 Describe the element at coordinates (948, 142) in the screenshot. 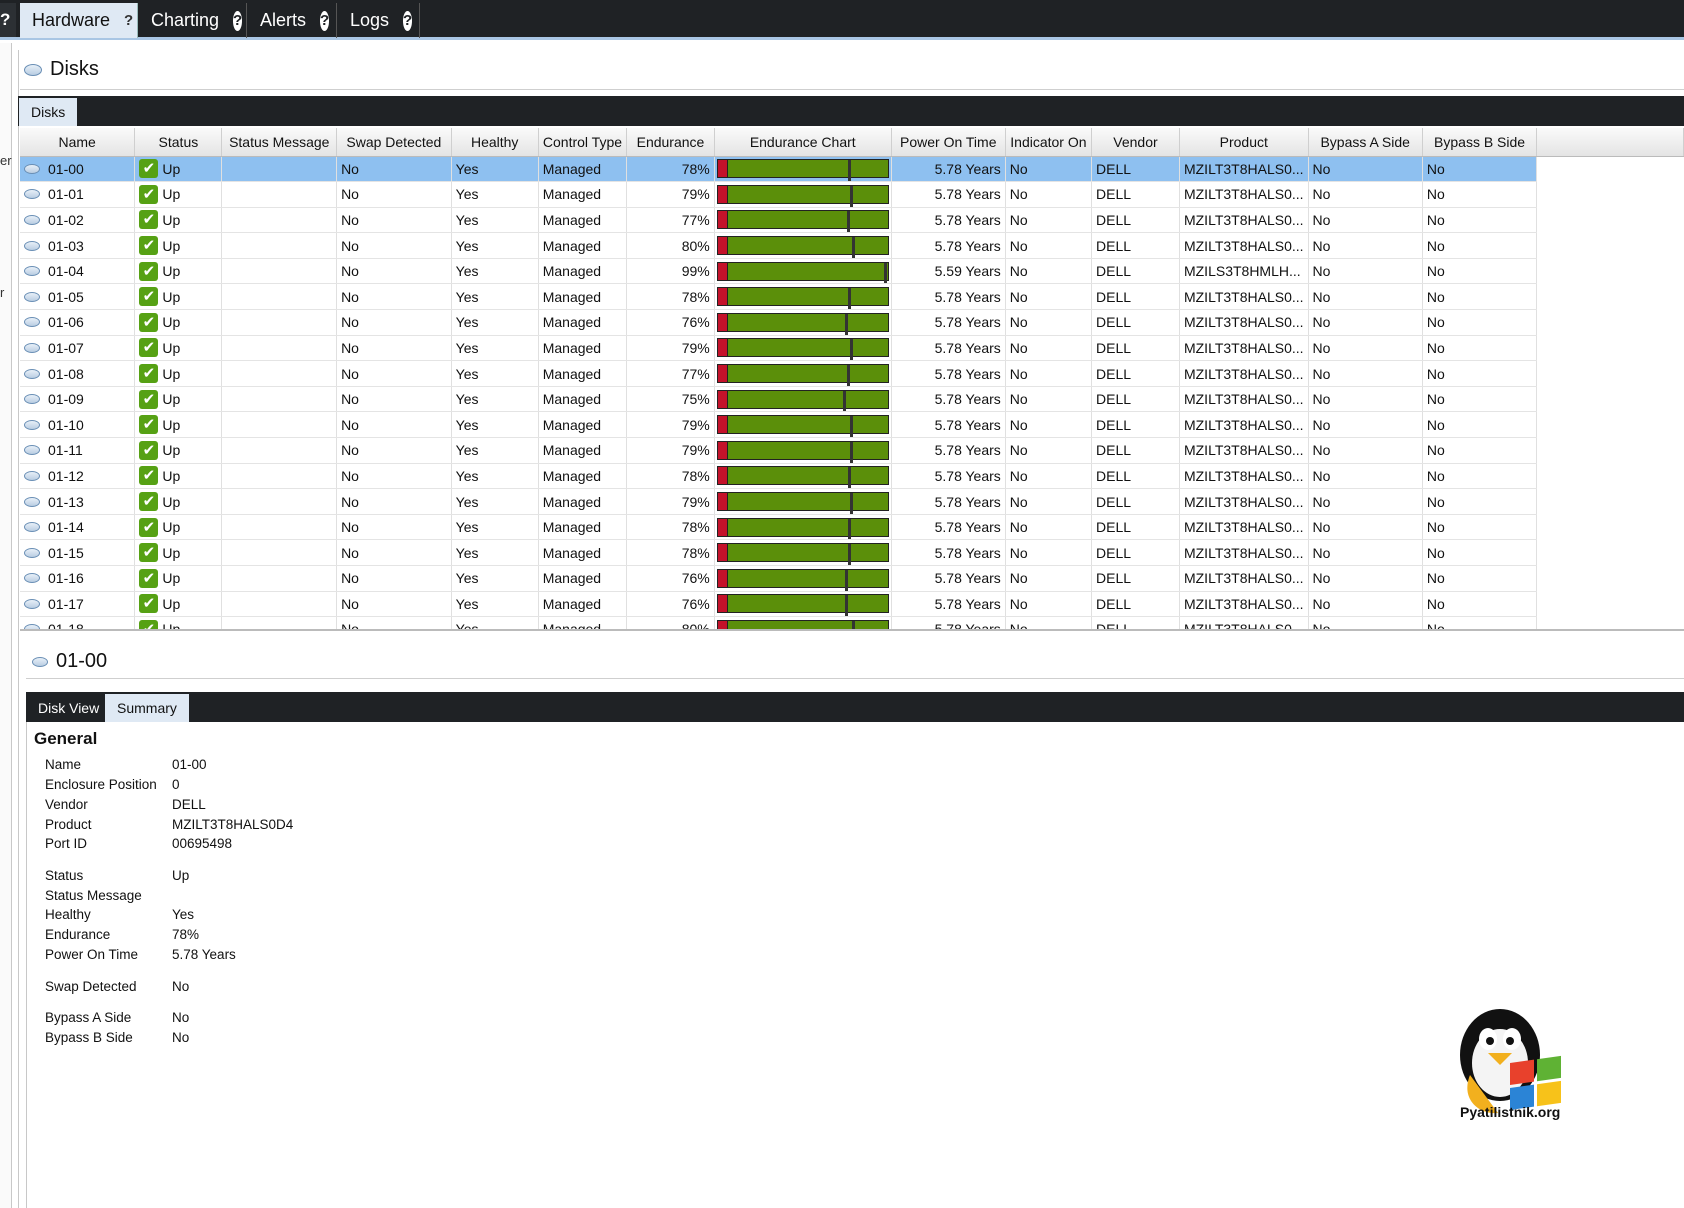

I see `column-header: Power On Time` at that location.